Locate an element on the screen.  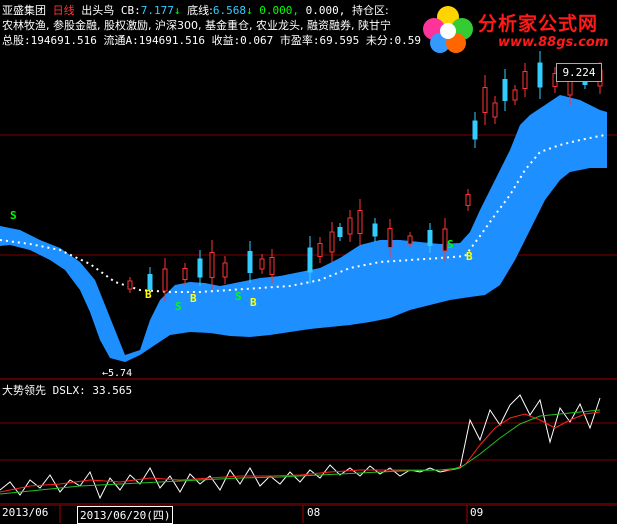
value-2: 0.000, is located at coordinates (325, 10).